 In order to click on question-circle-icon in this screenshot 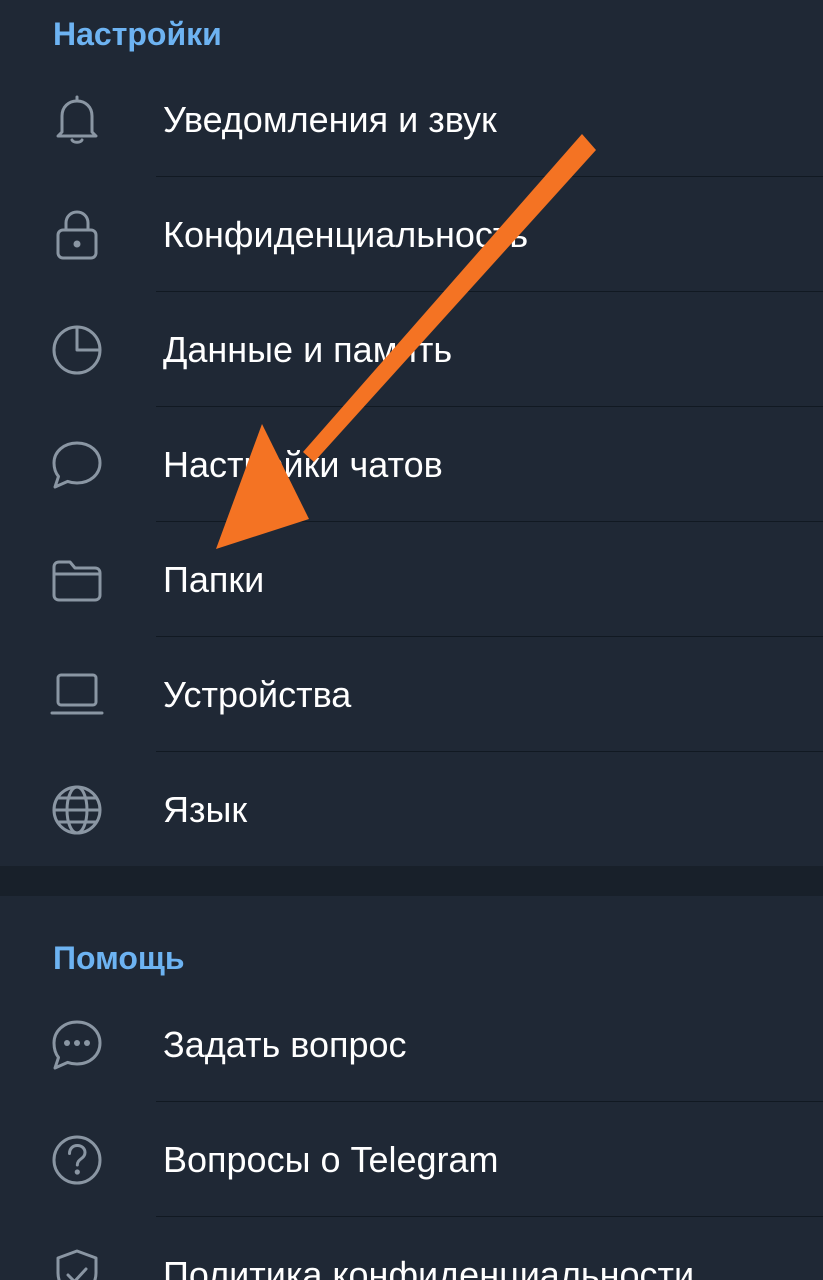, I will do `click(77, 1160)`.